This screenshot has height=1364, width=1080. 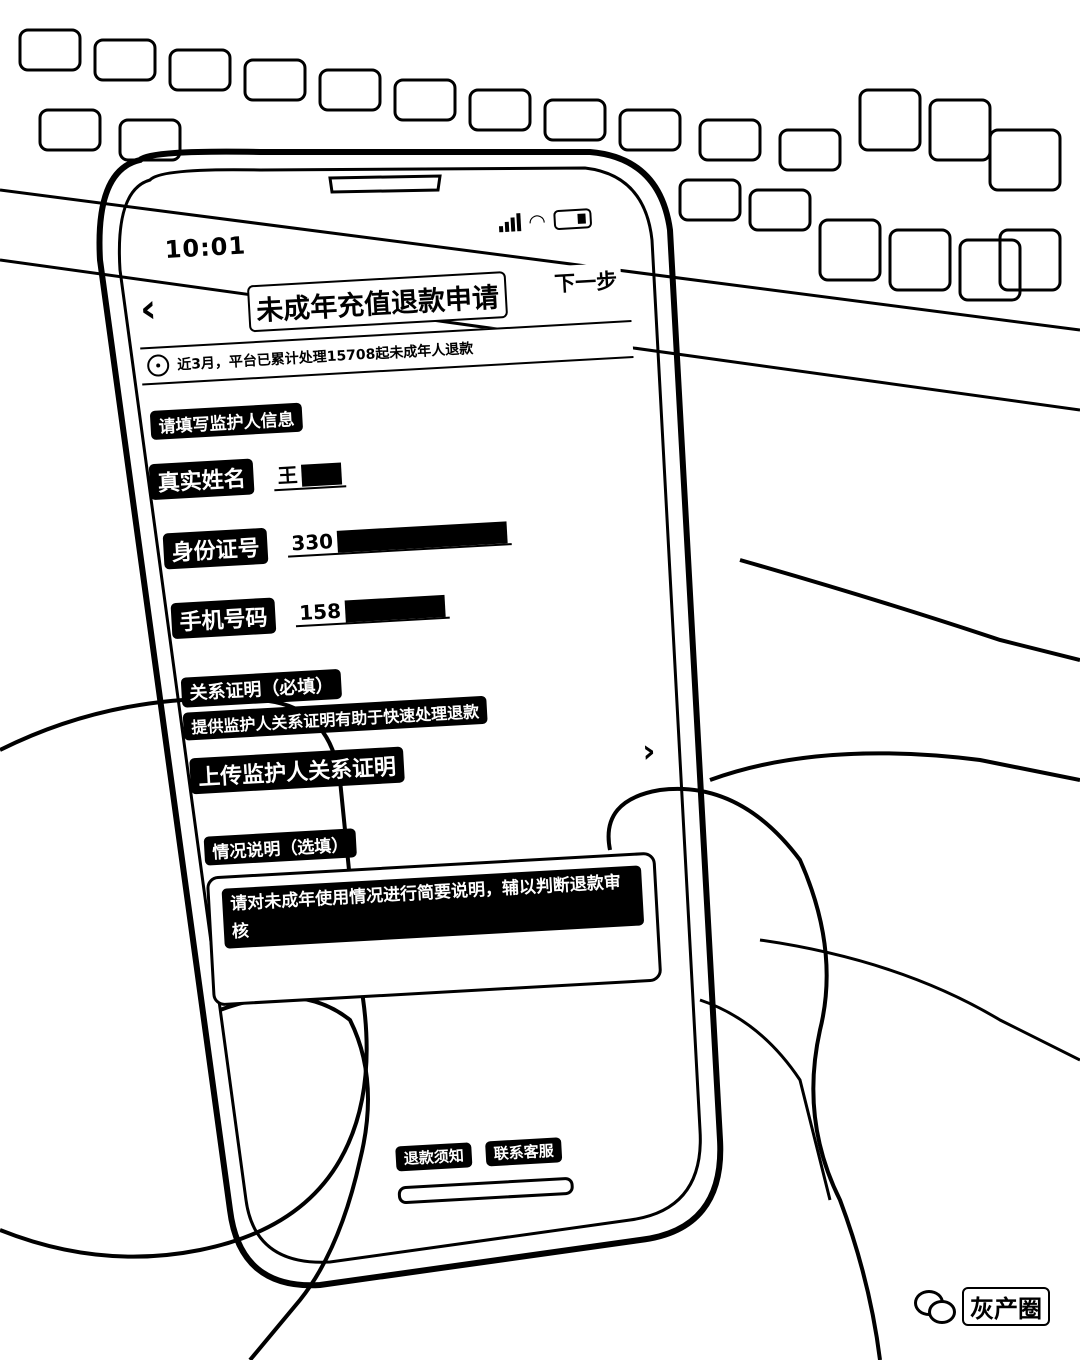 What do you see at coordinates (573, 219) in the screenshot?
I see `battery-icon` at bounding box center [573, 219].